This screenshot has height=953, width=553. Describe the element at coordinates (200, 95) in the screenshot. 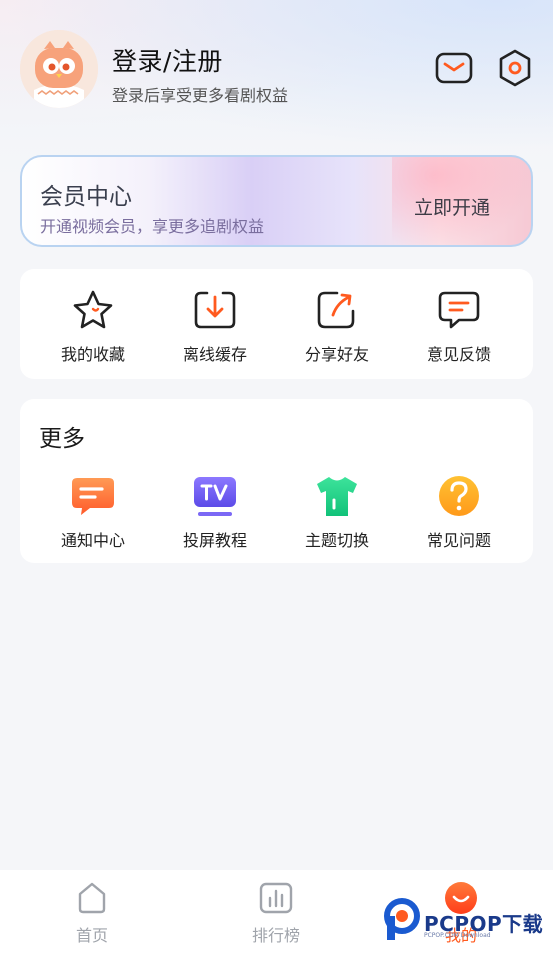

I see `login-hint: 登录后享受更多看剧权益` at that location.